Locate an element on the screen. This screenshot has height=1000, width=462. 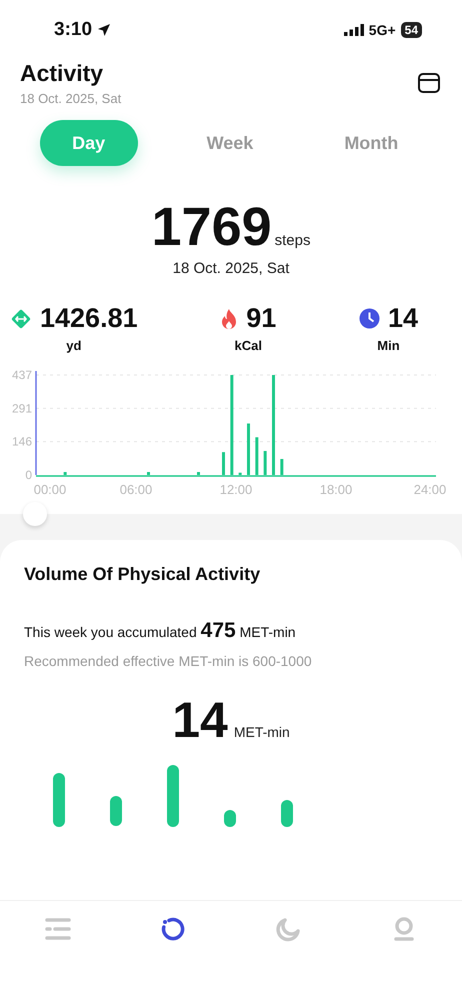
steps-unit: steps is located at coordinates (292, 240).